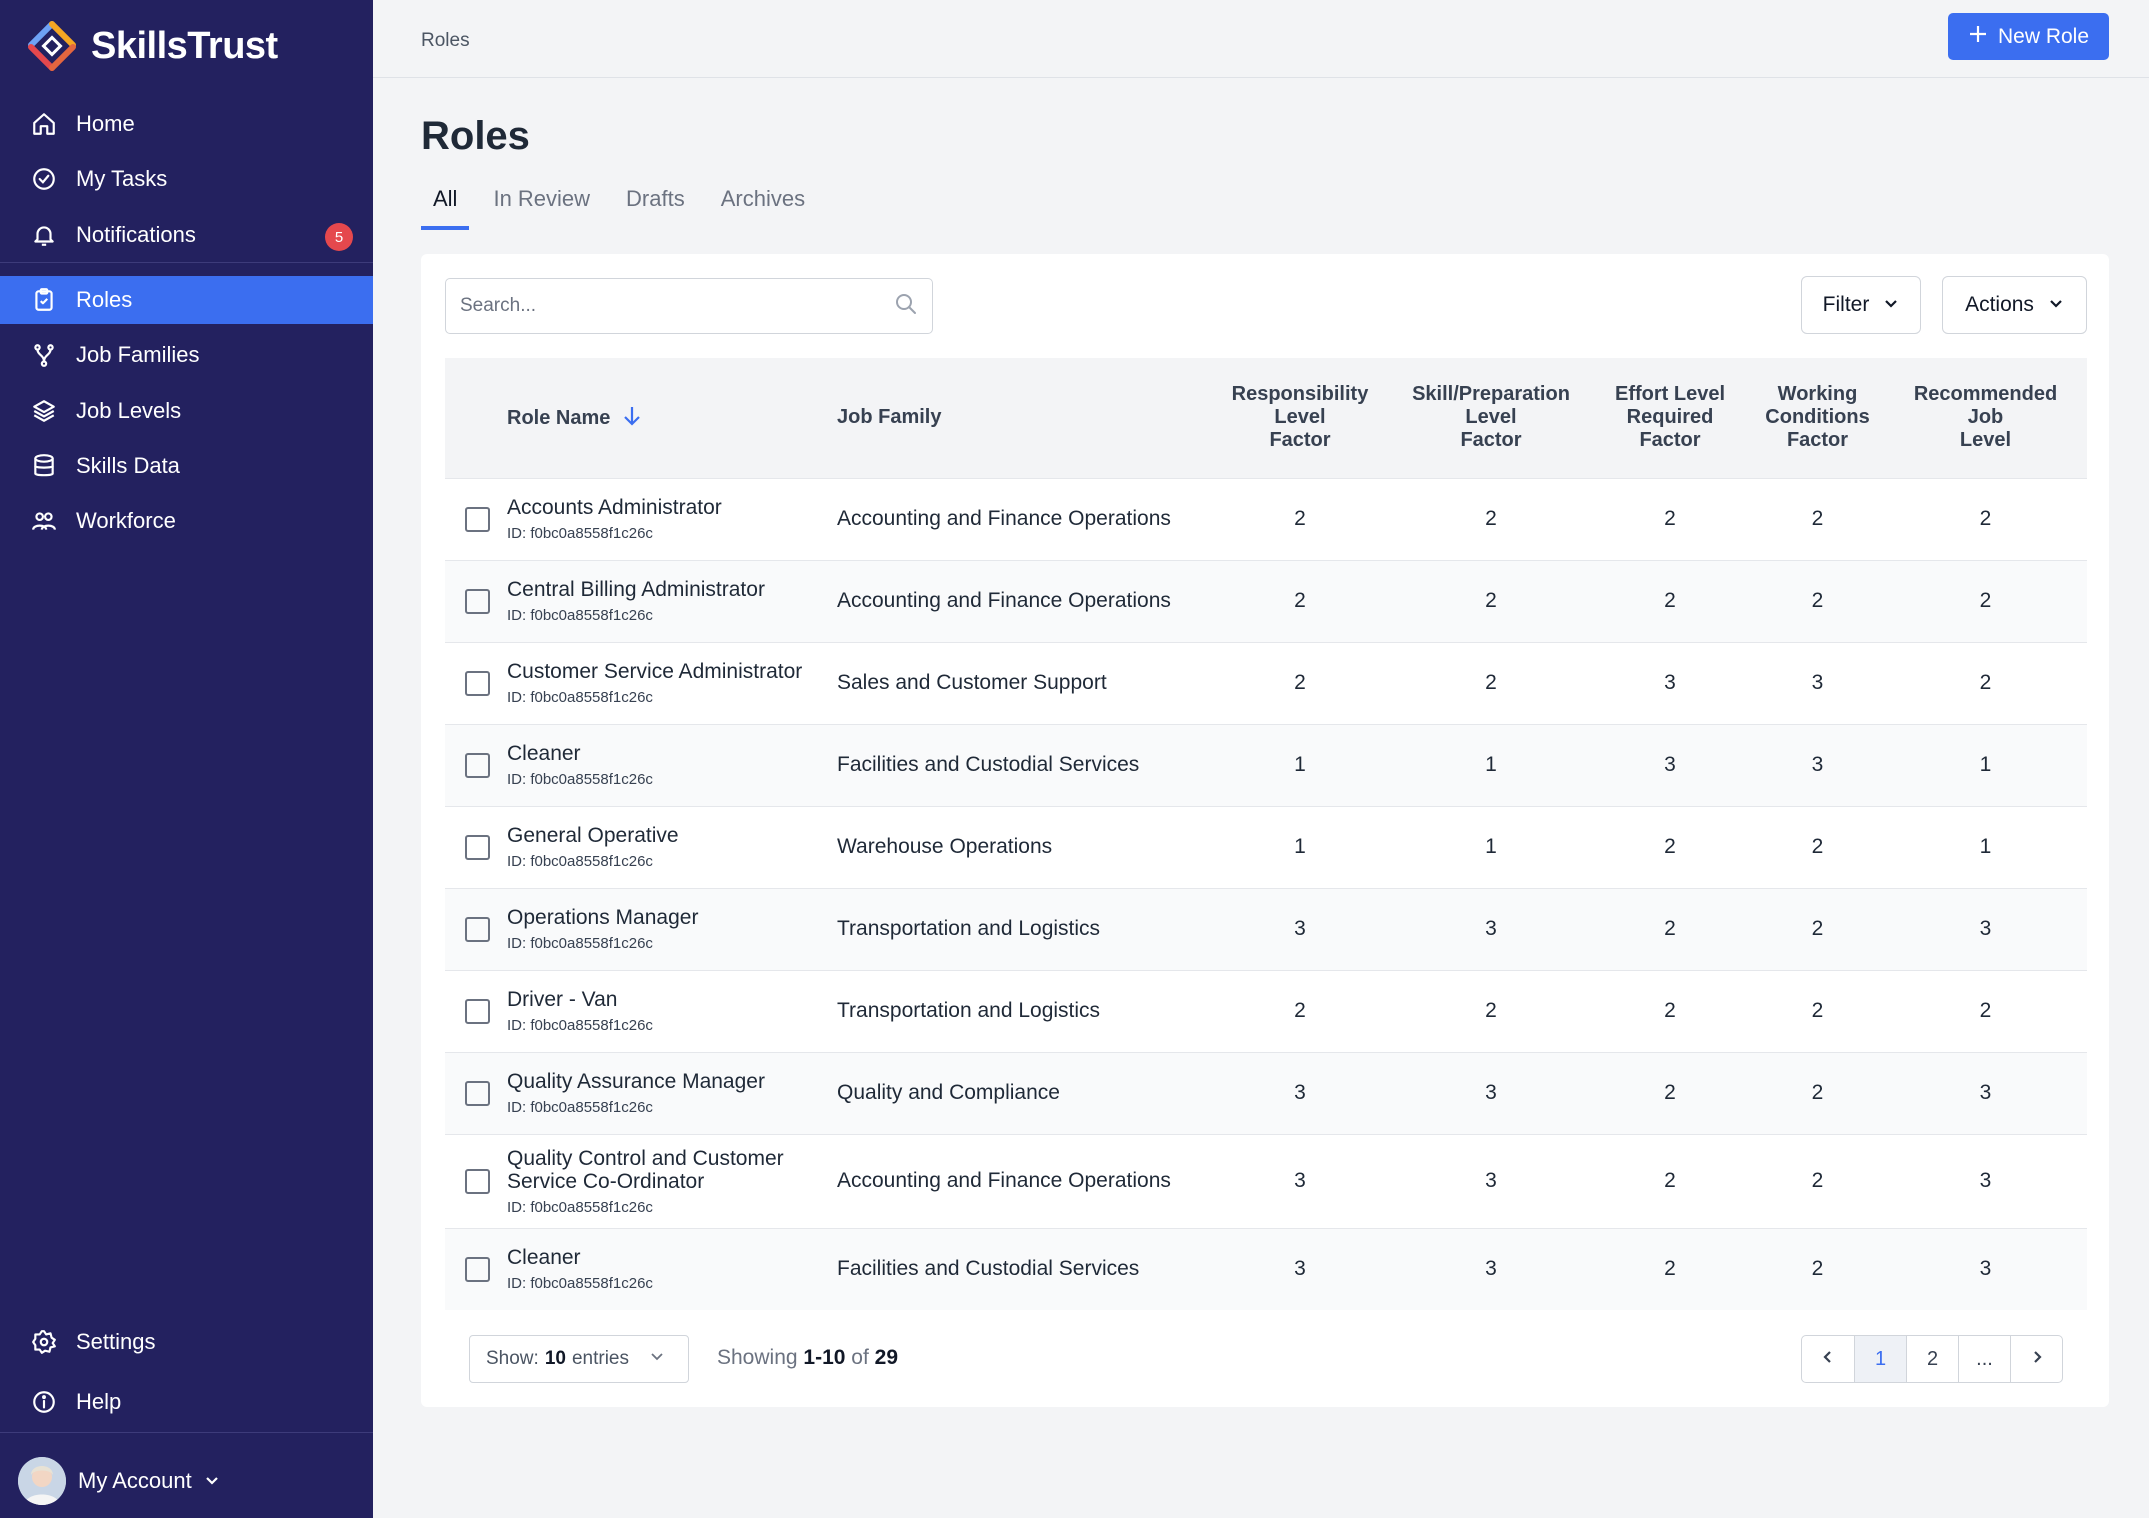 The height and width of the screenshot is (1518, 2149). Describe the element at coordinates (186, 355) in the screenshot. I see `sidebar-item-job-families: Job Families` at that location.